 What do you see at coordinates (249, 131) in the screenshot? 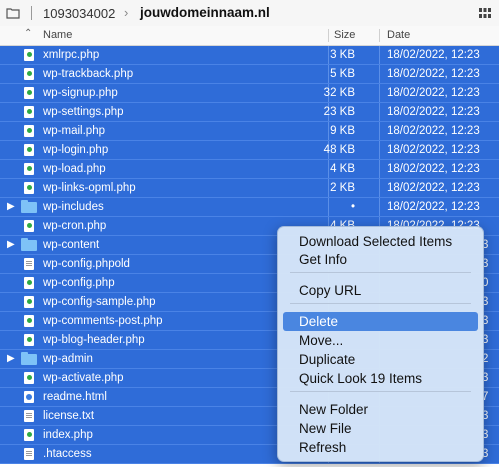
I see `file-row: wp-mail.php 9 KB 18/02/2022, 12:23` at bounding box center [249, 131].